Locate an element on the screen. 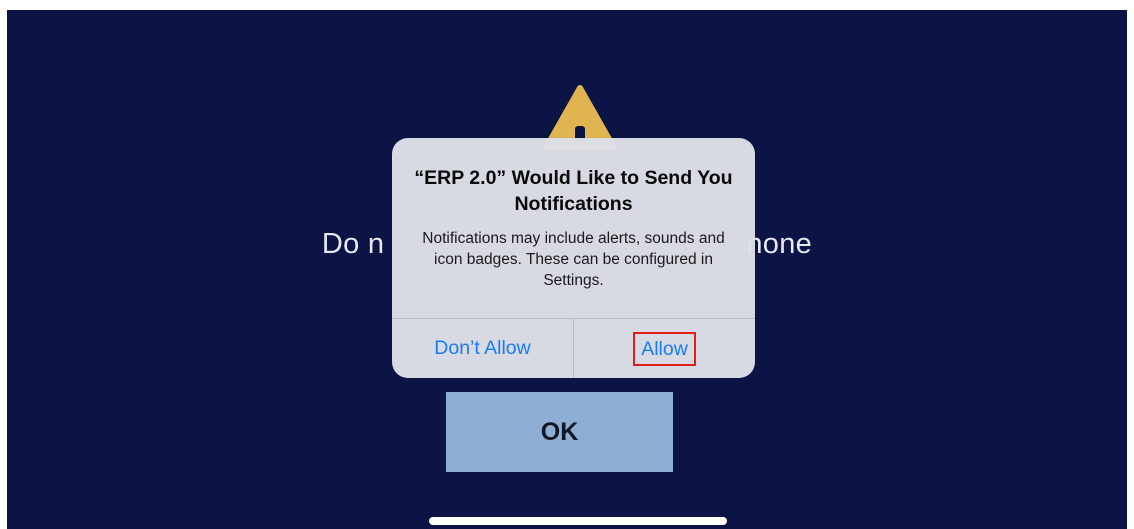  allow-button-label: Allow is located at coordinates (664, 348).